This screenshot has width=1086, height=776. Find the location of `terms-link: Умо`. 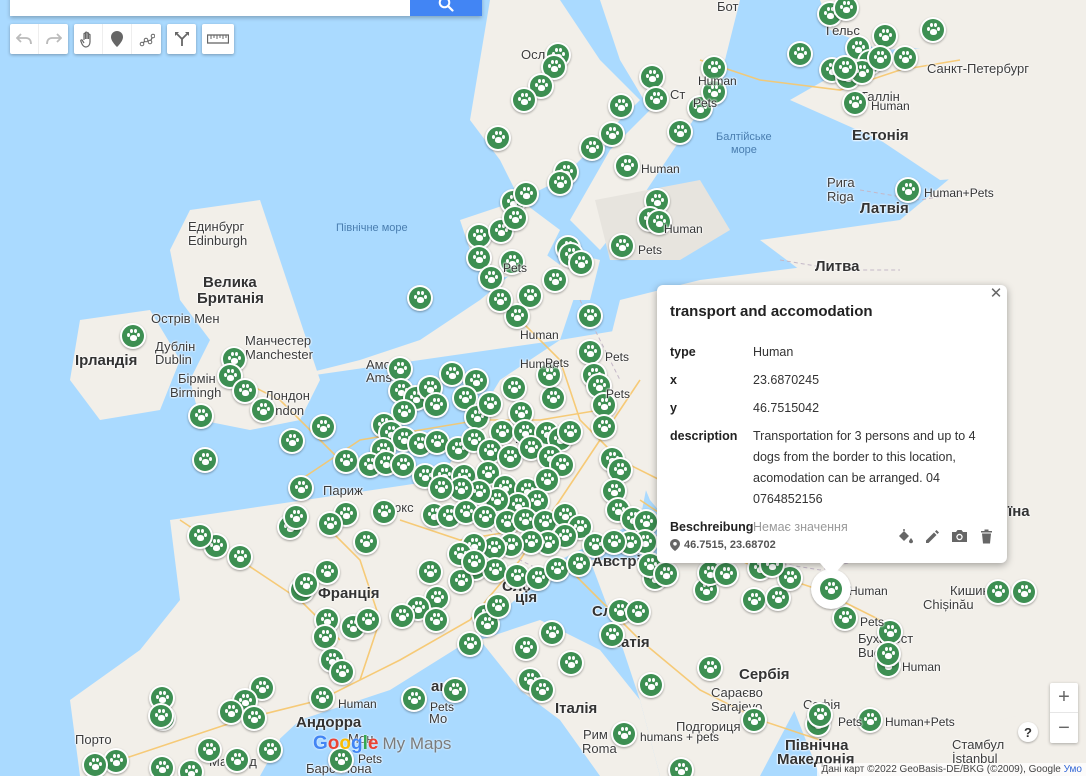

terms-link: Умо is located at coordinates (1073, 769).